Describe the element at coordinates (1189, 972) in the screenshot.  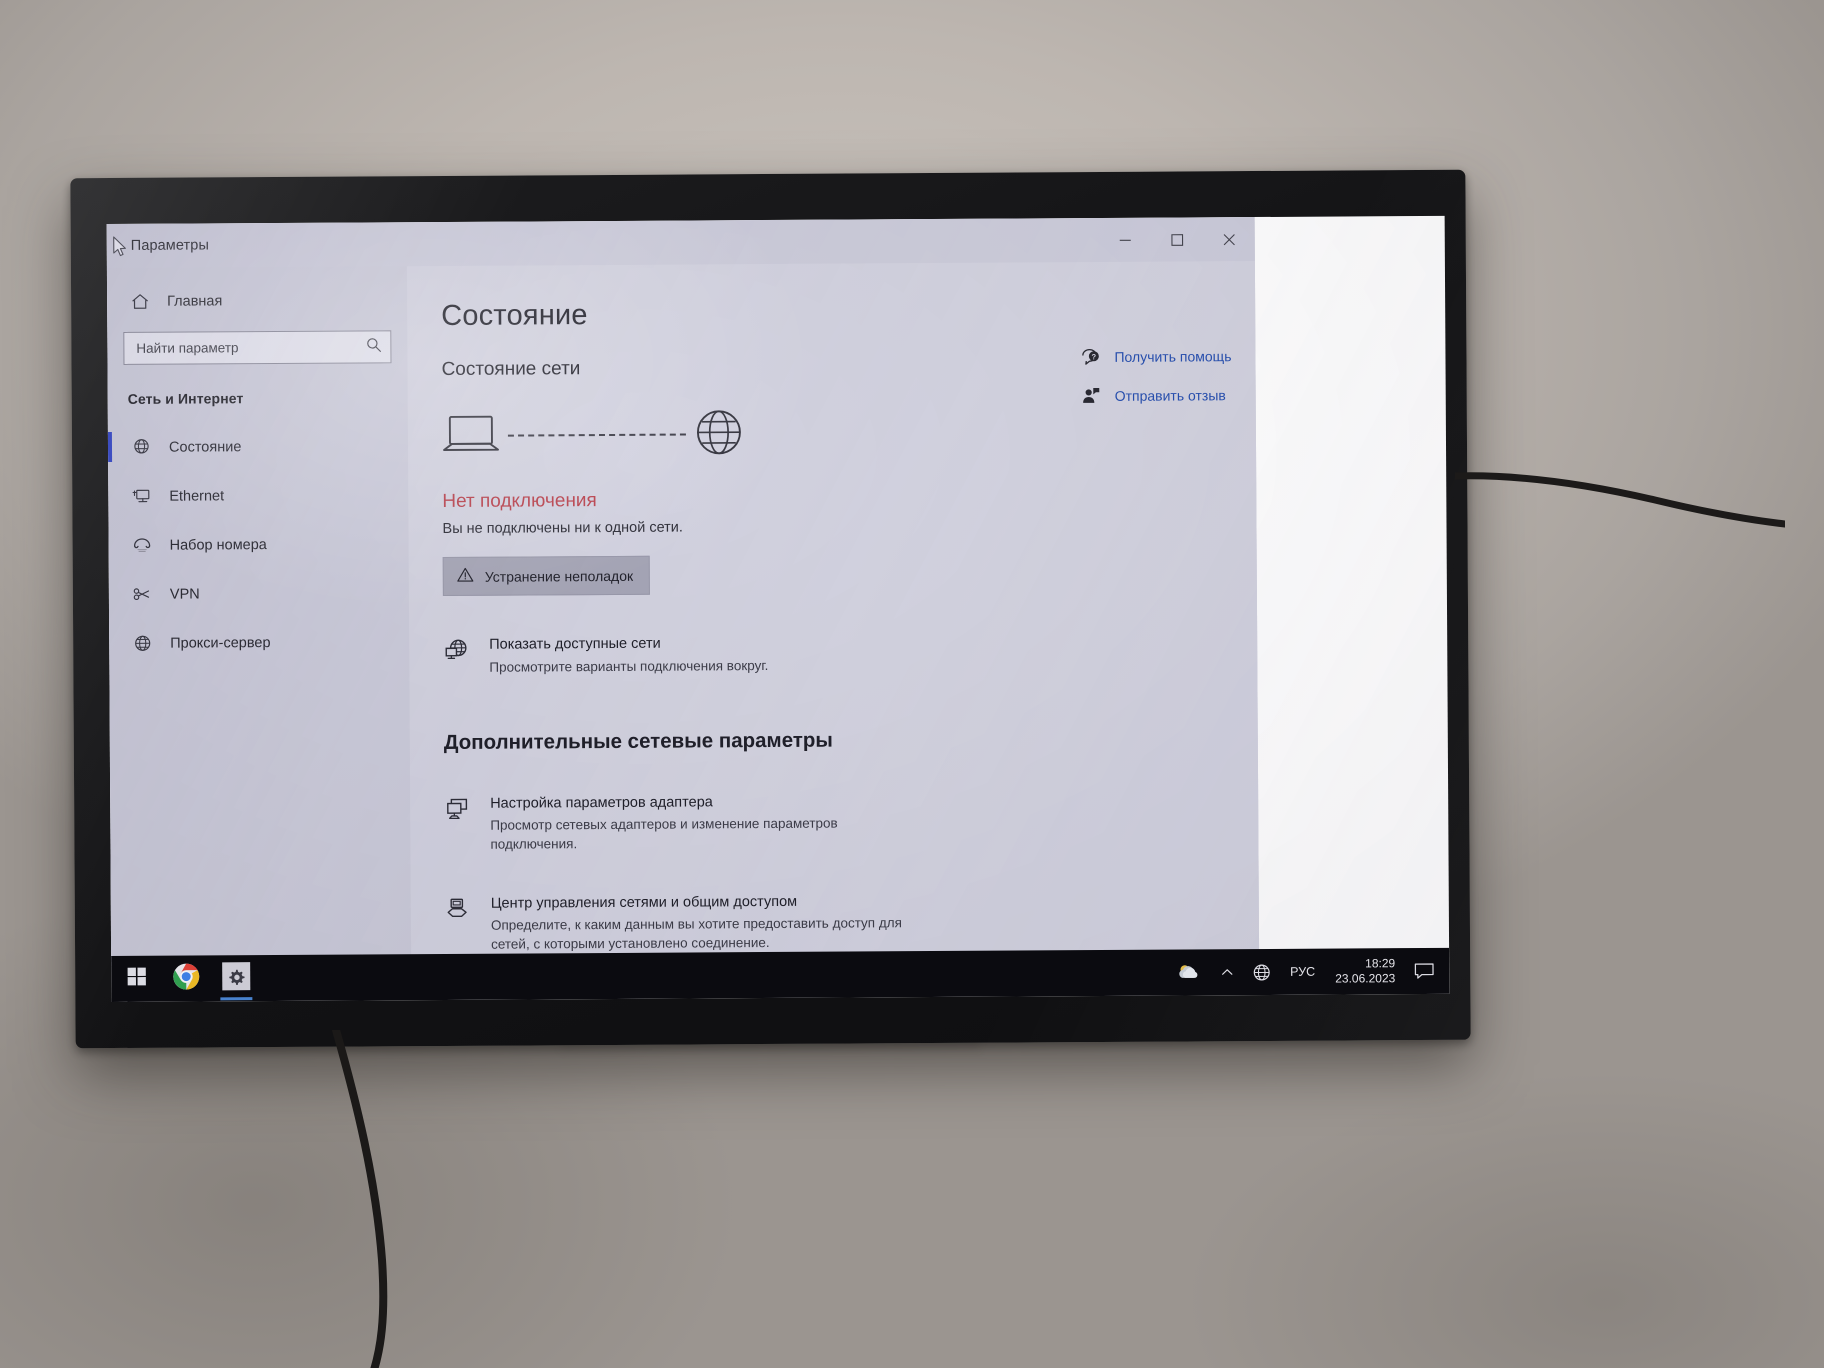
I see `weather-cloud-icon` at that location.